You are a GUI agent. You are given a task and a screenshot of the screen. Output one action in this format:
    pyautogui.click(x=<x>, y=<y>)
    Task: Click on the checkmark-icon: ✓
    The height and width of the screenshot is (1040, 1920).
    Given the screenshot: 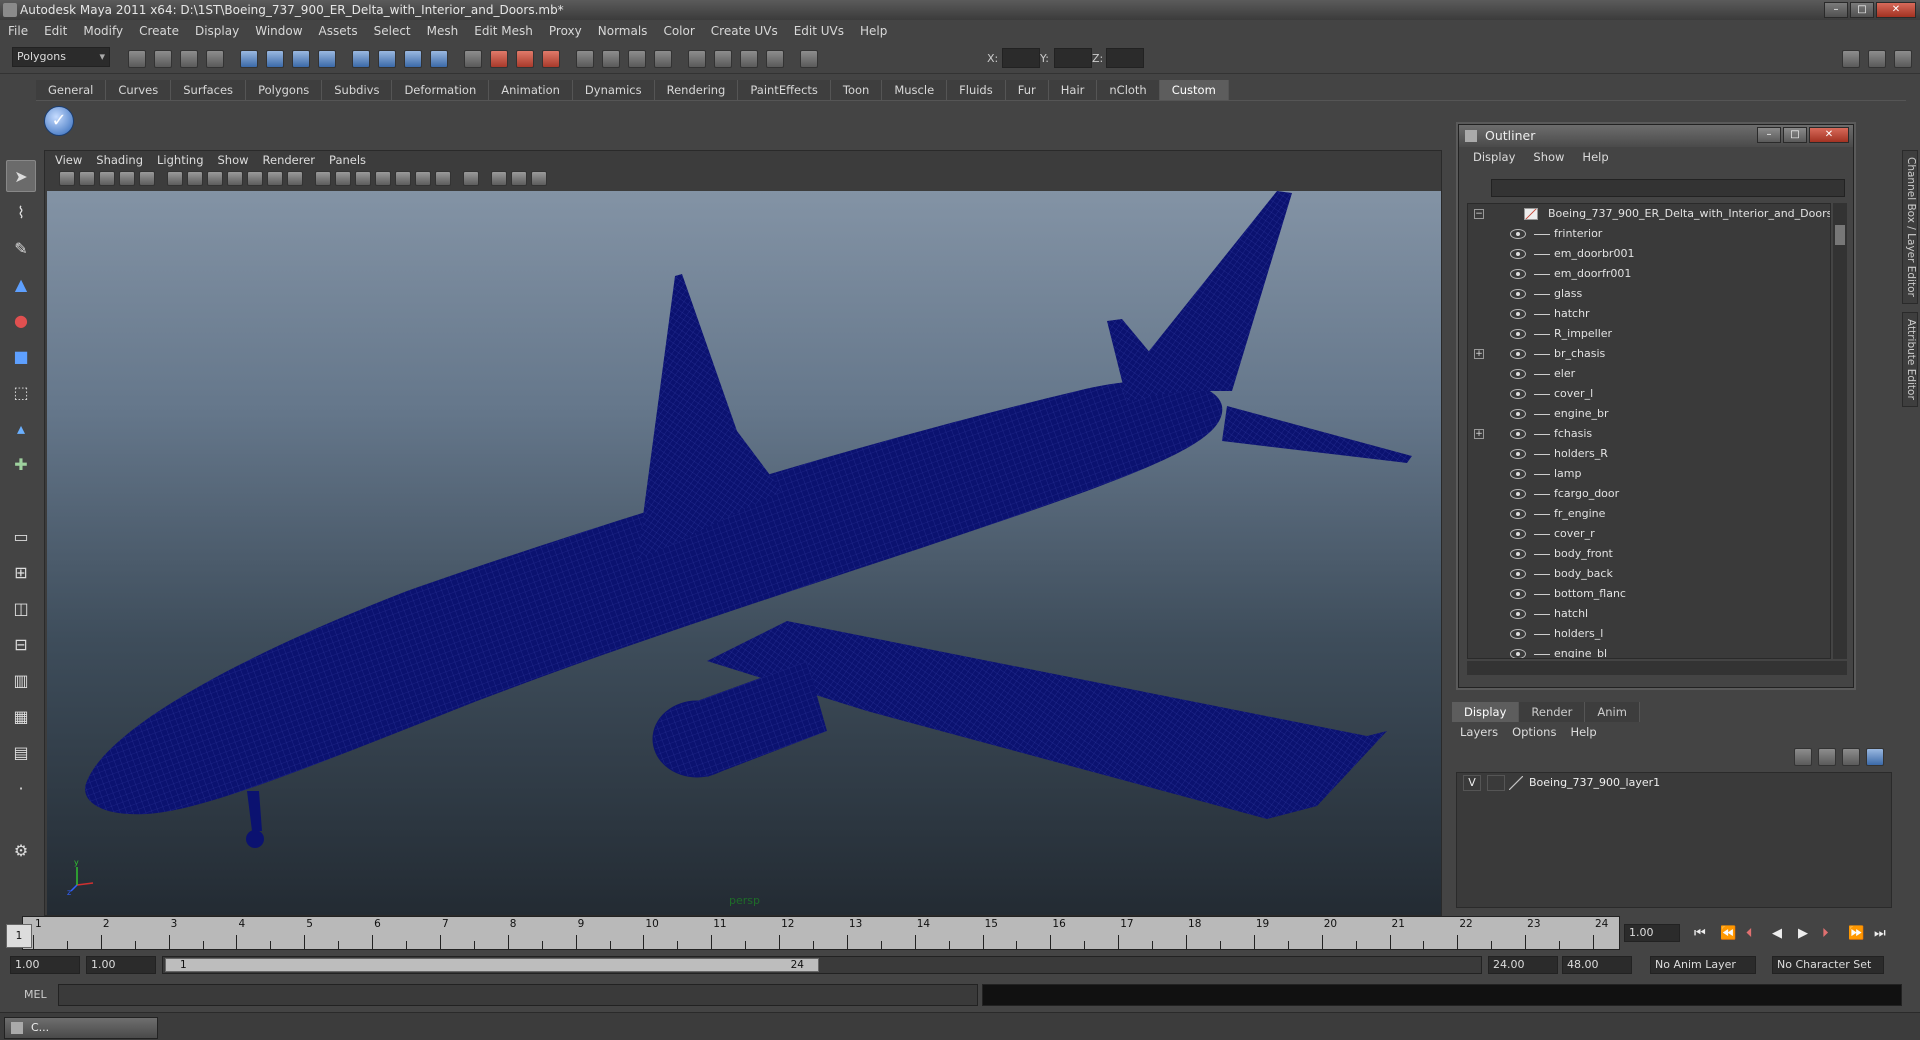 What is the action you would take?
    pyautogui.click(x=59, y=121)
    